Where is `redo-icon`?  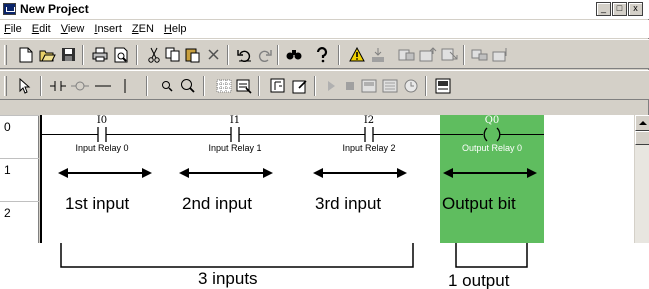
redo-icon is located at coordinates (264, 54).